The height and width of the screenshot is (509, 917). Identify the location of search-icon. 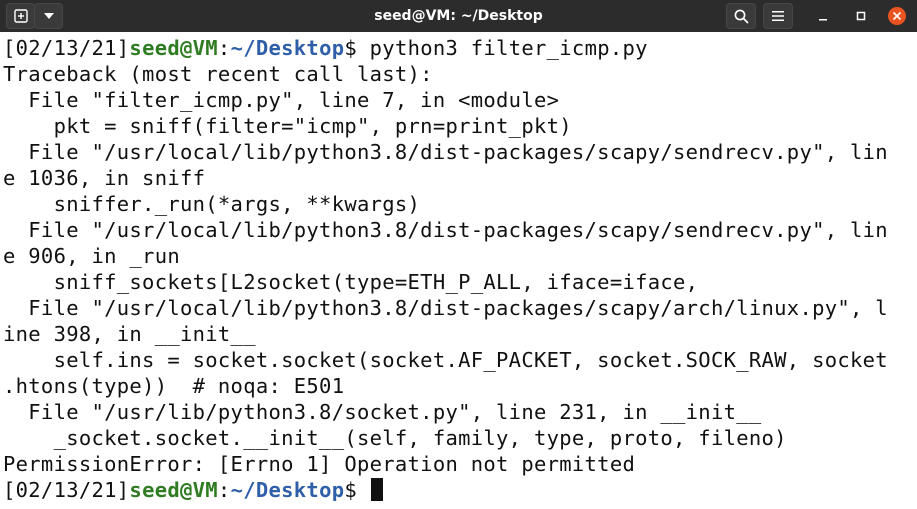
(741, 16).